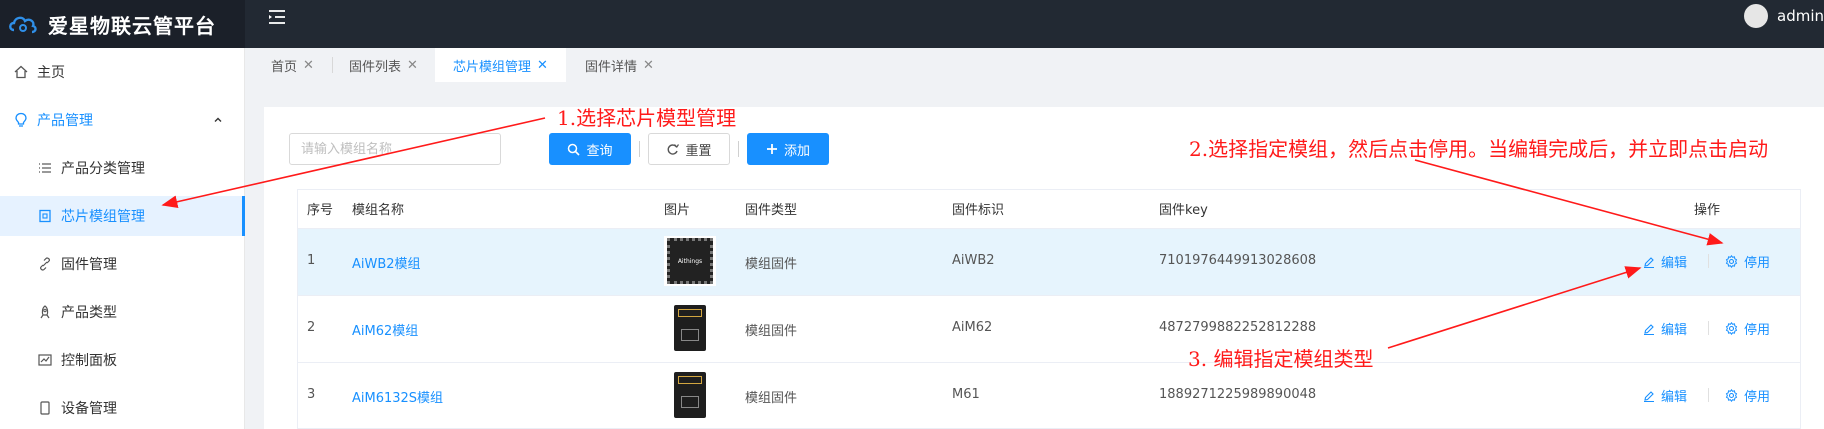 This screenshot has height=429, width=1824. Describe the element at coordinates (1034, 65) in the screenshot. I see `tab-bar: 首页 ✕ 固件列表 ✕ 芯片模组管理 ✕ 固件详情 ✕` at that location.